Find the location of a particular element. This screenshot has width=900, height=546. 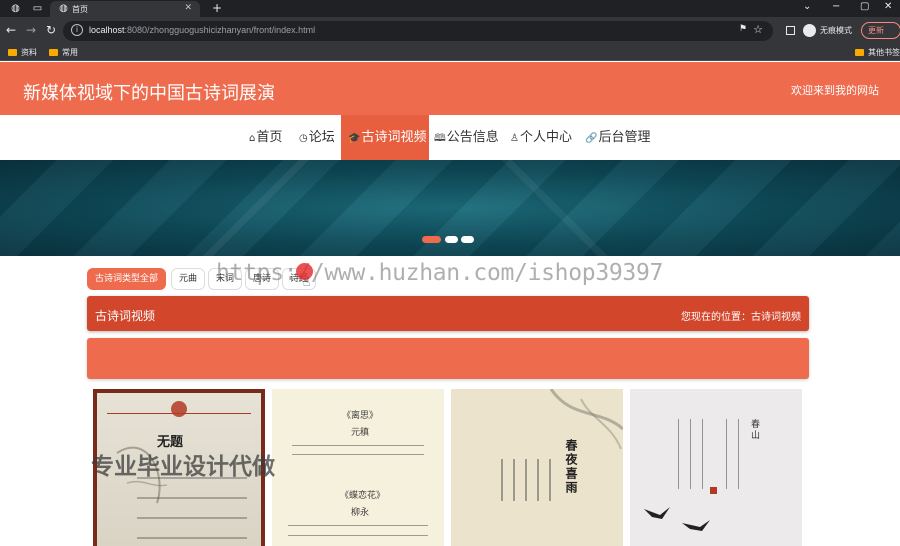

nav-item-notices: 🕮公告信息 is located at coordinates (466, 137).